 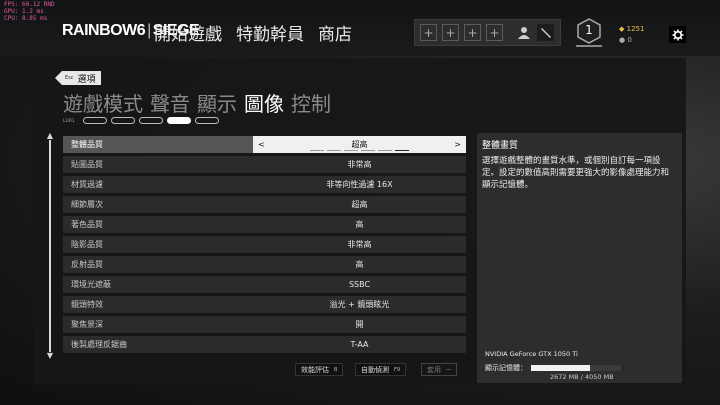 I want to click on setting-row: 後製處理反鋸齒 T-AA, so click(x=264, y=344).